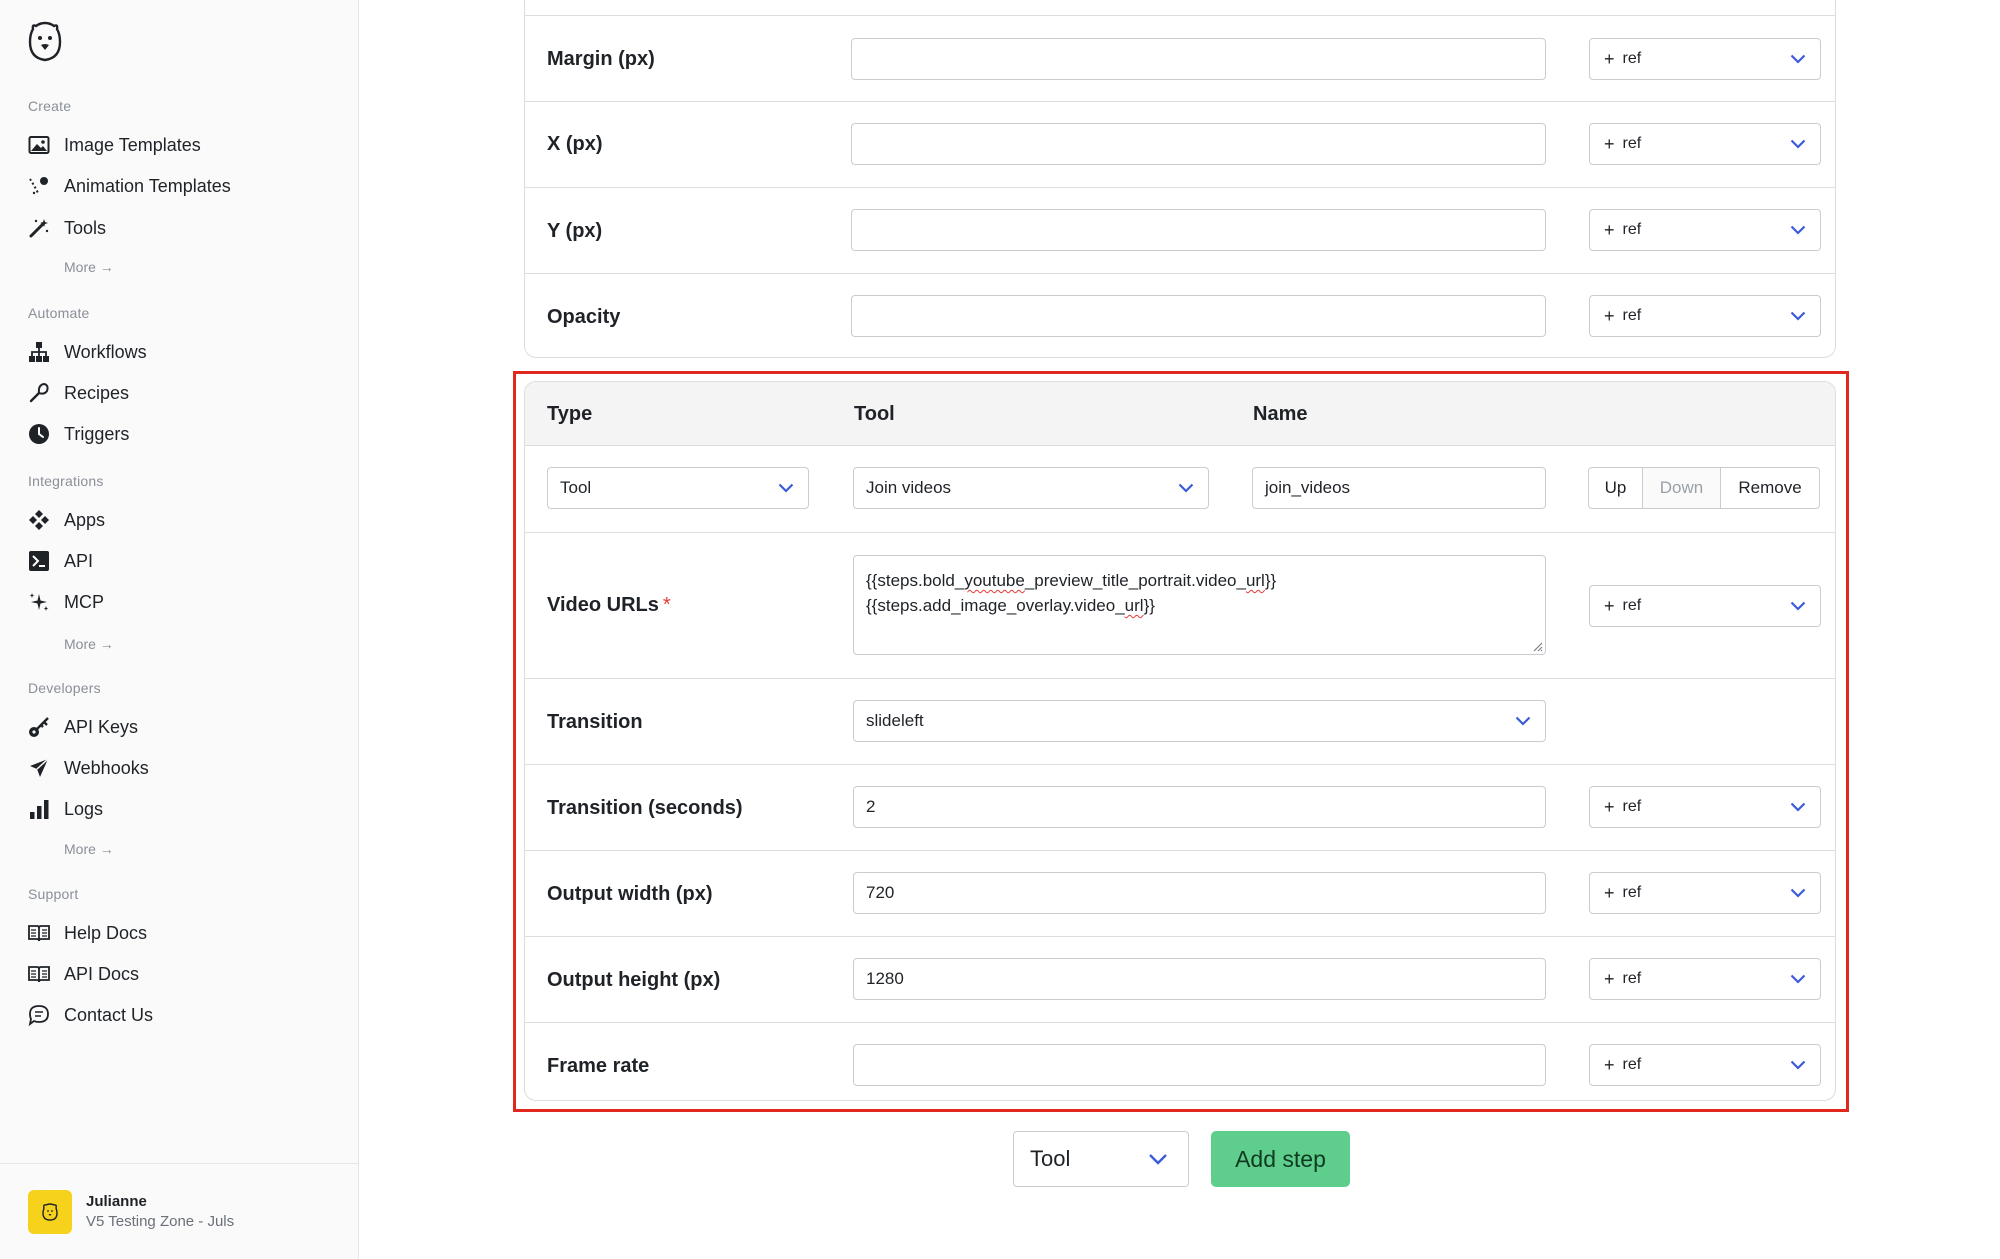 Image resolution: width=2000 pixels, height=1259 pixels. Describe the element at coordinates (179, 1211) in the screenshot. I see `user-menu: Julianne V5 Testing Zone - Juls` at that location.